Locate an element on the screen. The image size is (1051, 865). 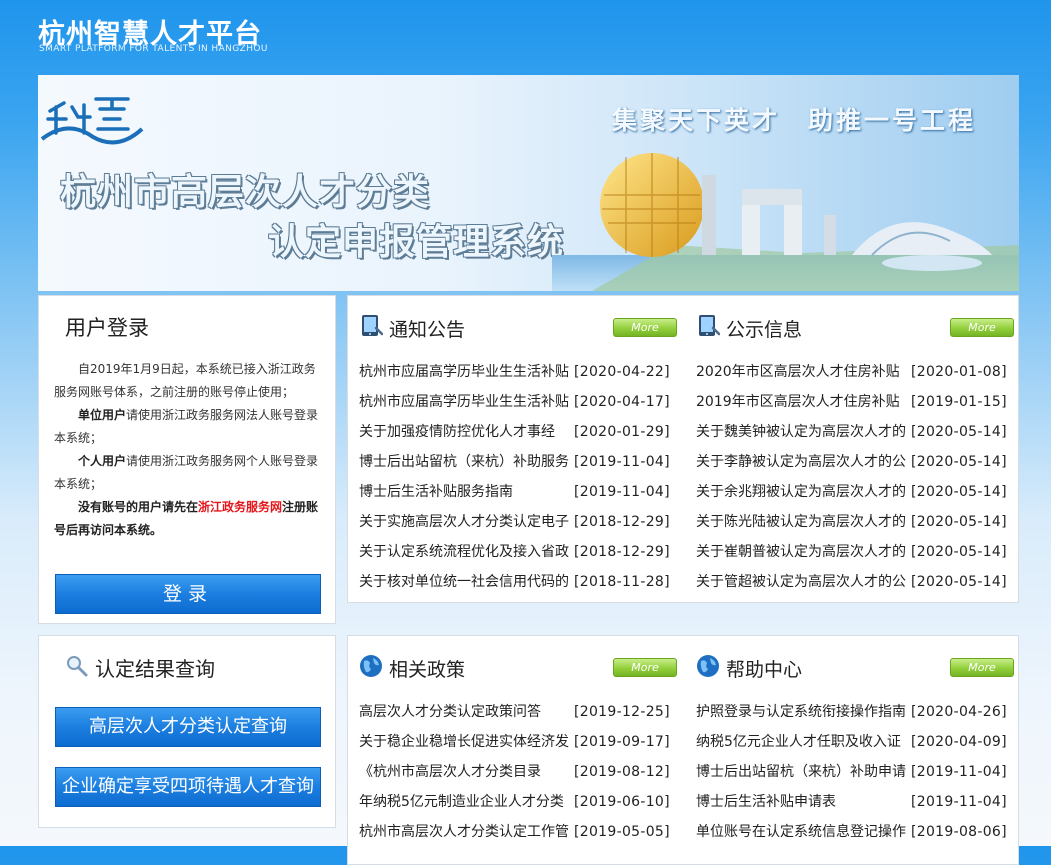
notice-item-title-link: 博士后生活补贴服务指南 is located at coordinates (465, 492).